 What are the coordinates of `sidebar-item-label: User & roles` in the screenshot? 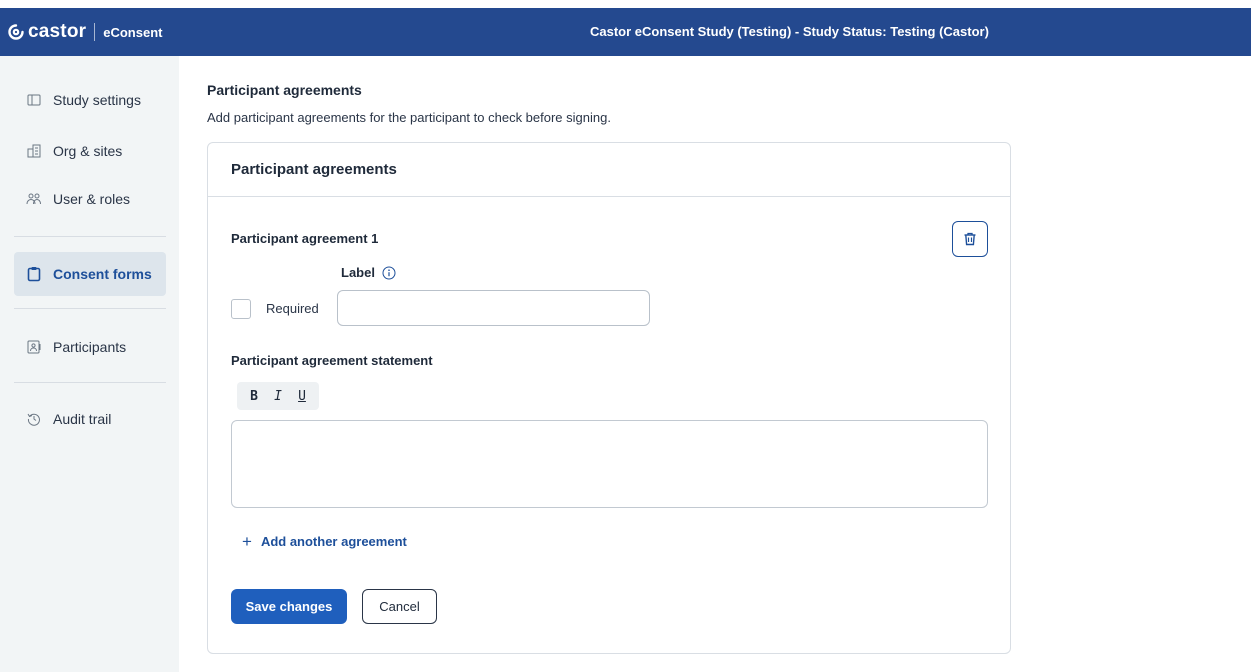 It's located at (92, 199).